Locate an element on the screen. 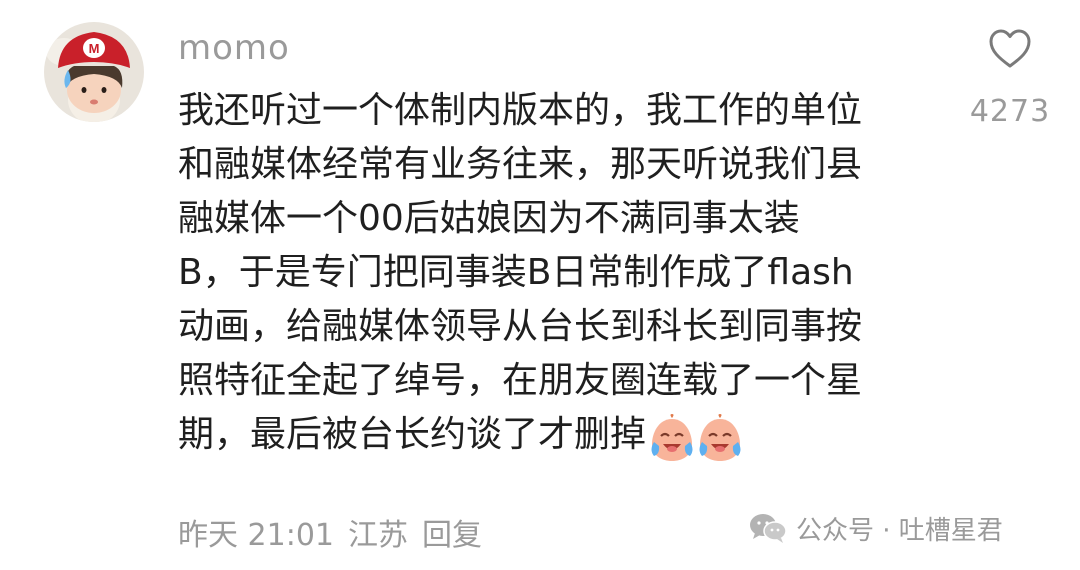  comment-line: 动画，给融媒体领导从台长到科长到同事按 is located at coordinates (520, 326).